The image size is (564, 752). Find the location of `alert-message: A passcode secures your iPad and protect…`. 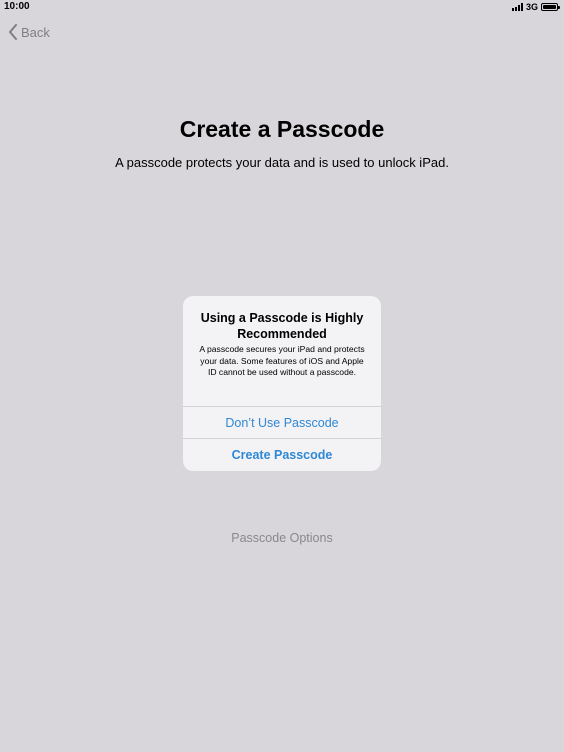

alert-message: A passcode secures your iPad and protect… is located at coordinates (282, 360).